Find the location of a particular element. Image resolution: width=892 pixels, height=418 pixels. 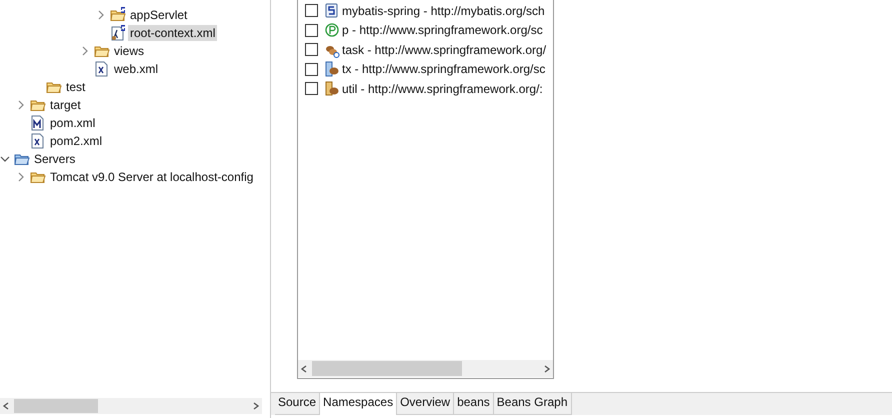

tree-item: appServlet is located at coordinates (159, 15).